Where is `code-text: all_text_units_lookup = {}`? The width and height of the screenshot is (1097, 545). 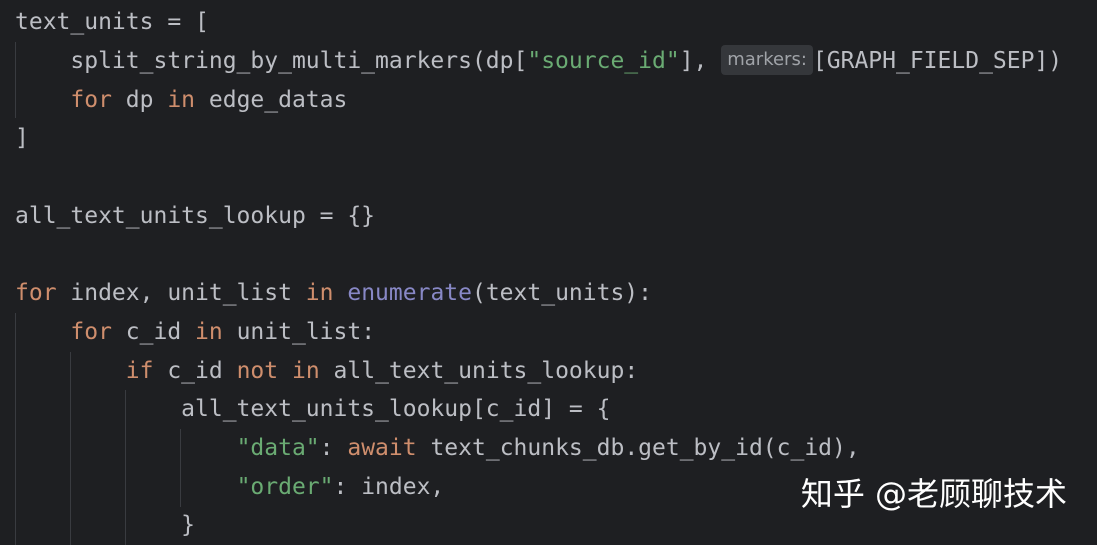
code-text: all_text_units_lookup = {} is located at coordinates (195, 216).